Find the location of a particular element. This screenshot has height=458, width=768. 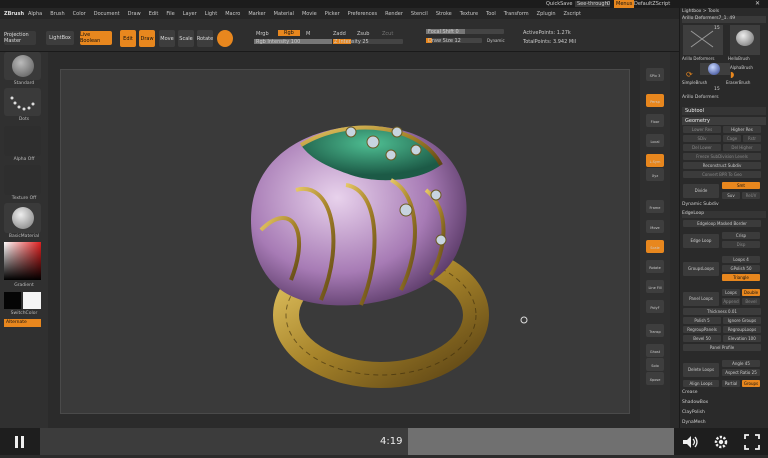

menu-item: Brush is located at coordinates (57, 14).